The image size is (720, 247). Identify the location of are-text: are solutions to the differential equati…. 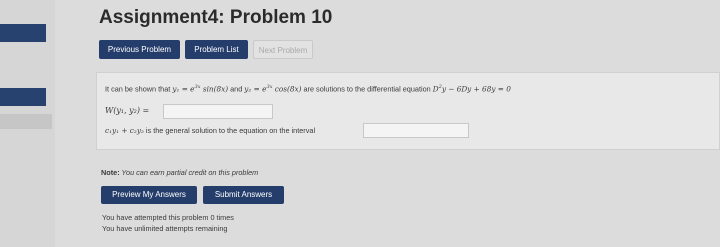
(367, 89).